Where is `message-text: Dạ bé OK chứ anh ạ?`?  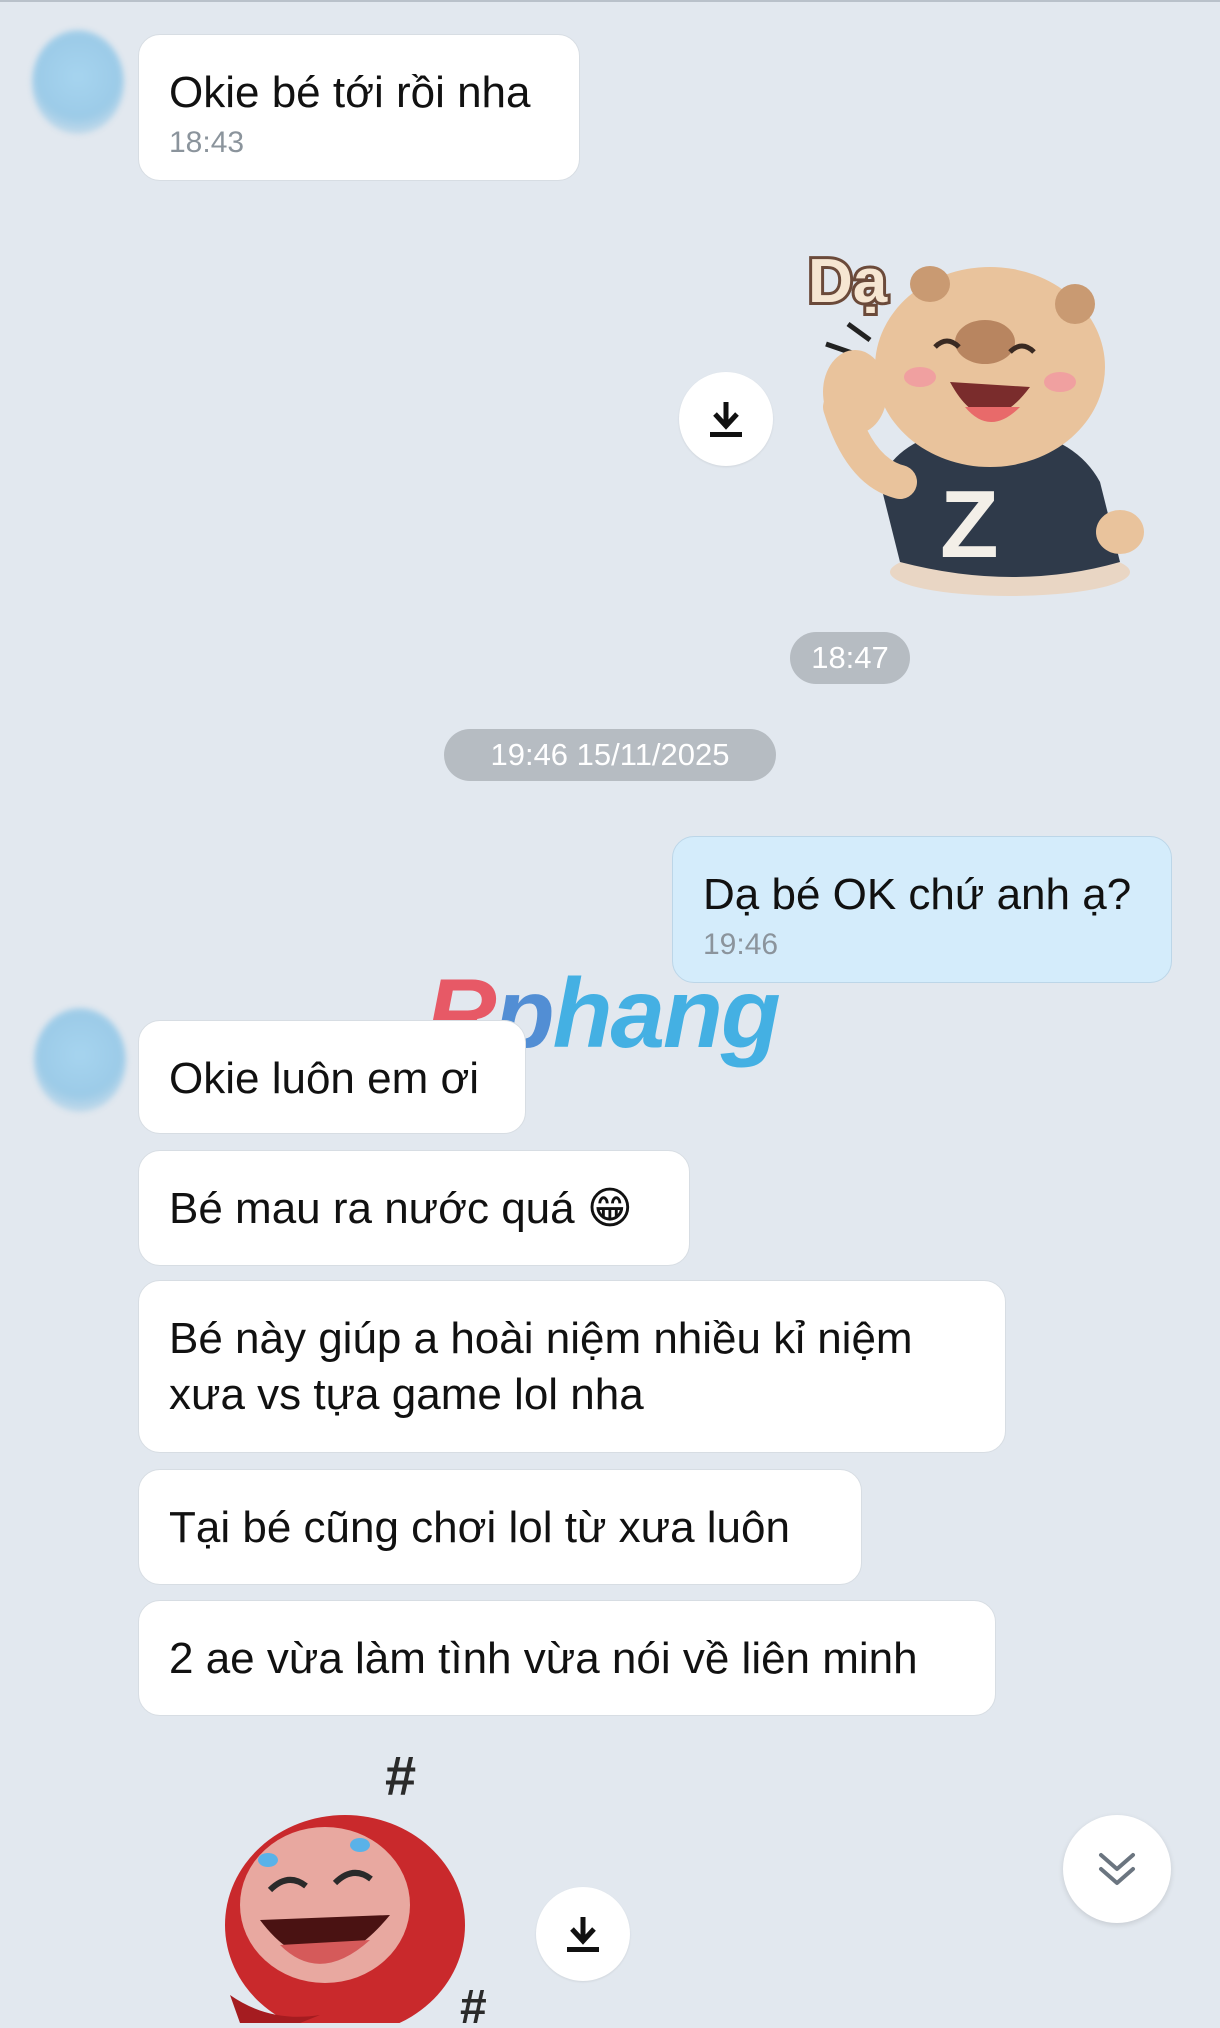
message-text: Dạ bé OK chứ anh ạ? is located at coordinates (917, 894).